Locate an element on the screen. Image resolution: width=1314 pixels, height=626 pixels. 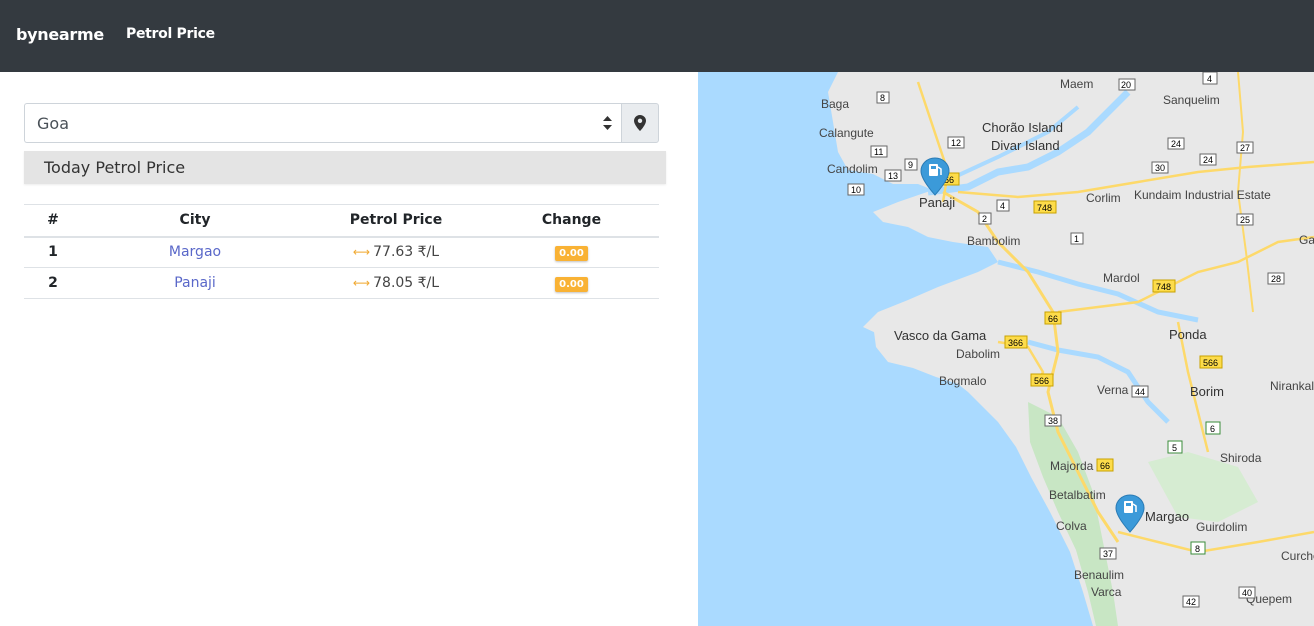
map-marker-icon is located at coordinates (640, 123).